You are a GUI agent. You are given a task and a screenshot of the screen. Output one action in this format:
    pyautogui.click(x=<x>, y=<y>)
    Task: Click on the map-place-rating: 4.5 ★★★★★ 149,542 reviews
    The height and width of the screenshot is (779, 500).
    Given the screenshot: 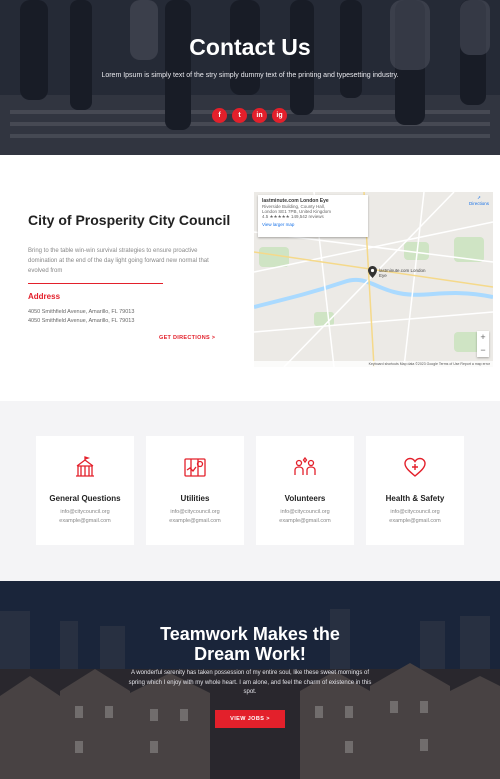 What is the action you would take?
    pyautogui.click(x=293, y=216)
    